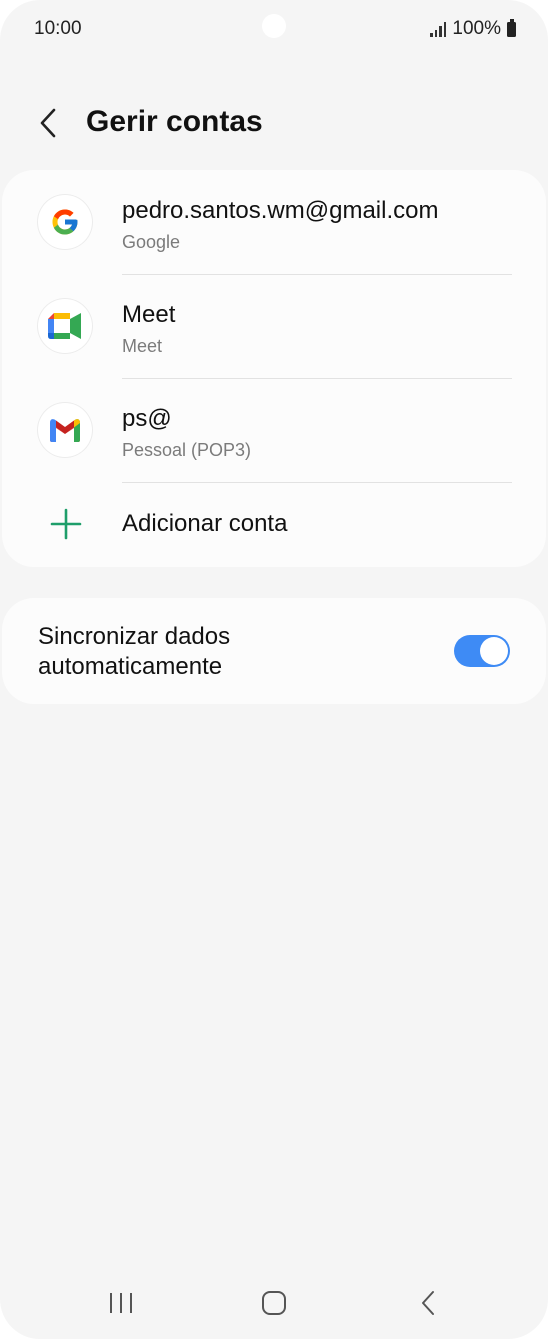 Image resolution: width=548 pixels, height=1339 pixels. What do you see at coordinates (134, 651) in the screenshot?
I see `sync-label: Sincronizar dados automaticamente` at bounding box center [134, 651].